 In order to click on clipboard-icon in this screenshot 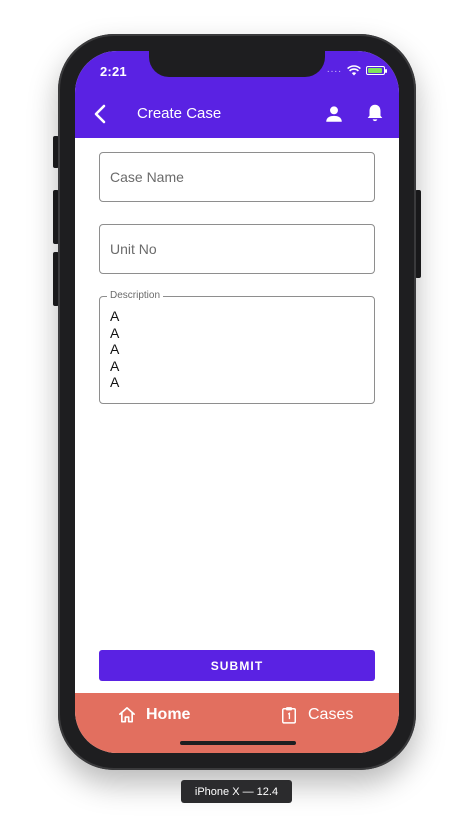, I will do `click(289, 715)`.